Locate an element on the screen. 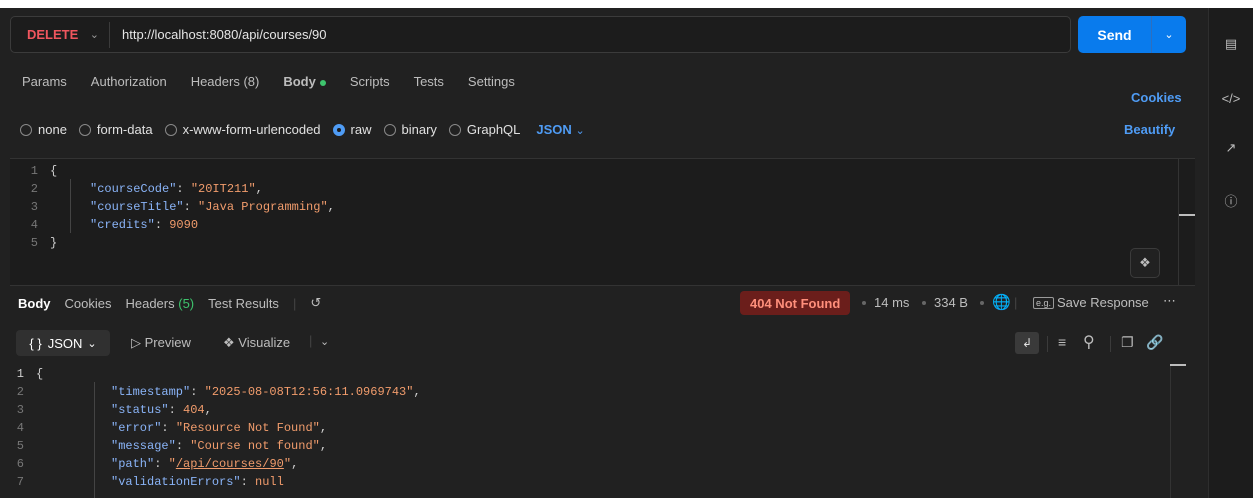 The width and height of the screenshot is (1253, 498). filter-icon: ≡ is located at coordinates (1062, 342).